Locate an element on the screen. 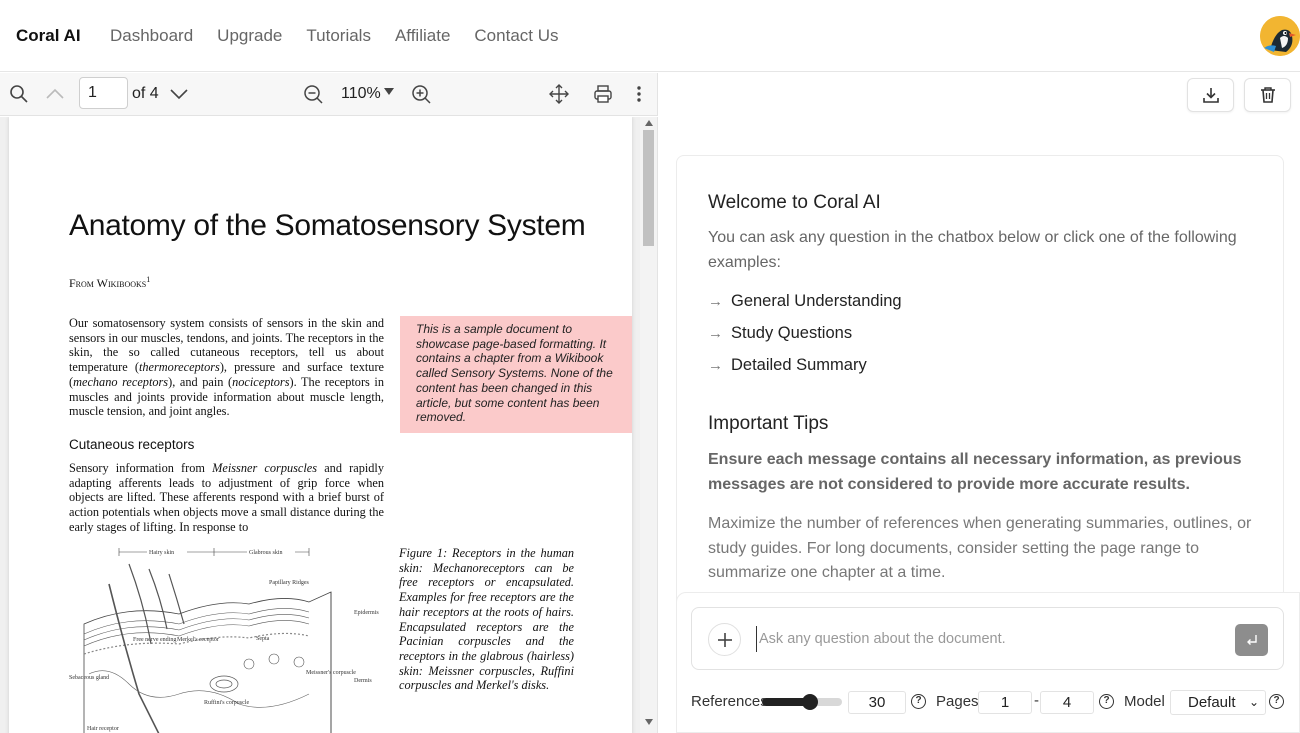 This screenshot has height=733, width=1300. pages-help-icon: ? is located at coordinates (1106, 701).